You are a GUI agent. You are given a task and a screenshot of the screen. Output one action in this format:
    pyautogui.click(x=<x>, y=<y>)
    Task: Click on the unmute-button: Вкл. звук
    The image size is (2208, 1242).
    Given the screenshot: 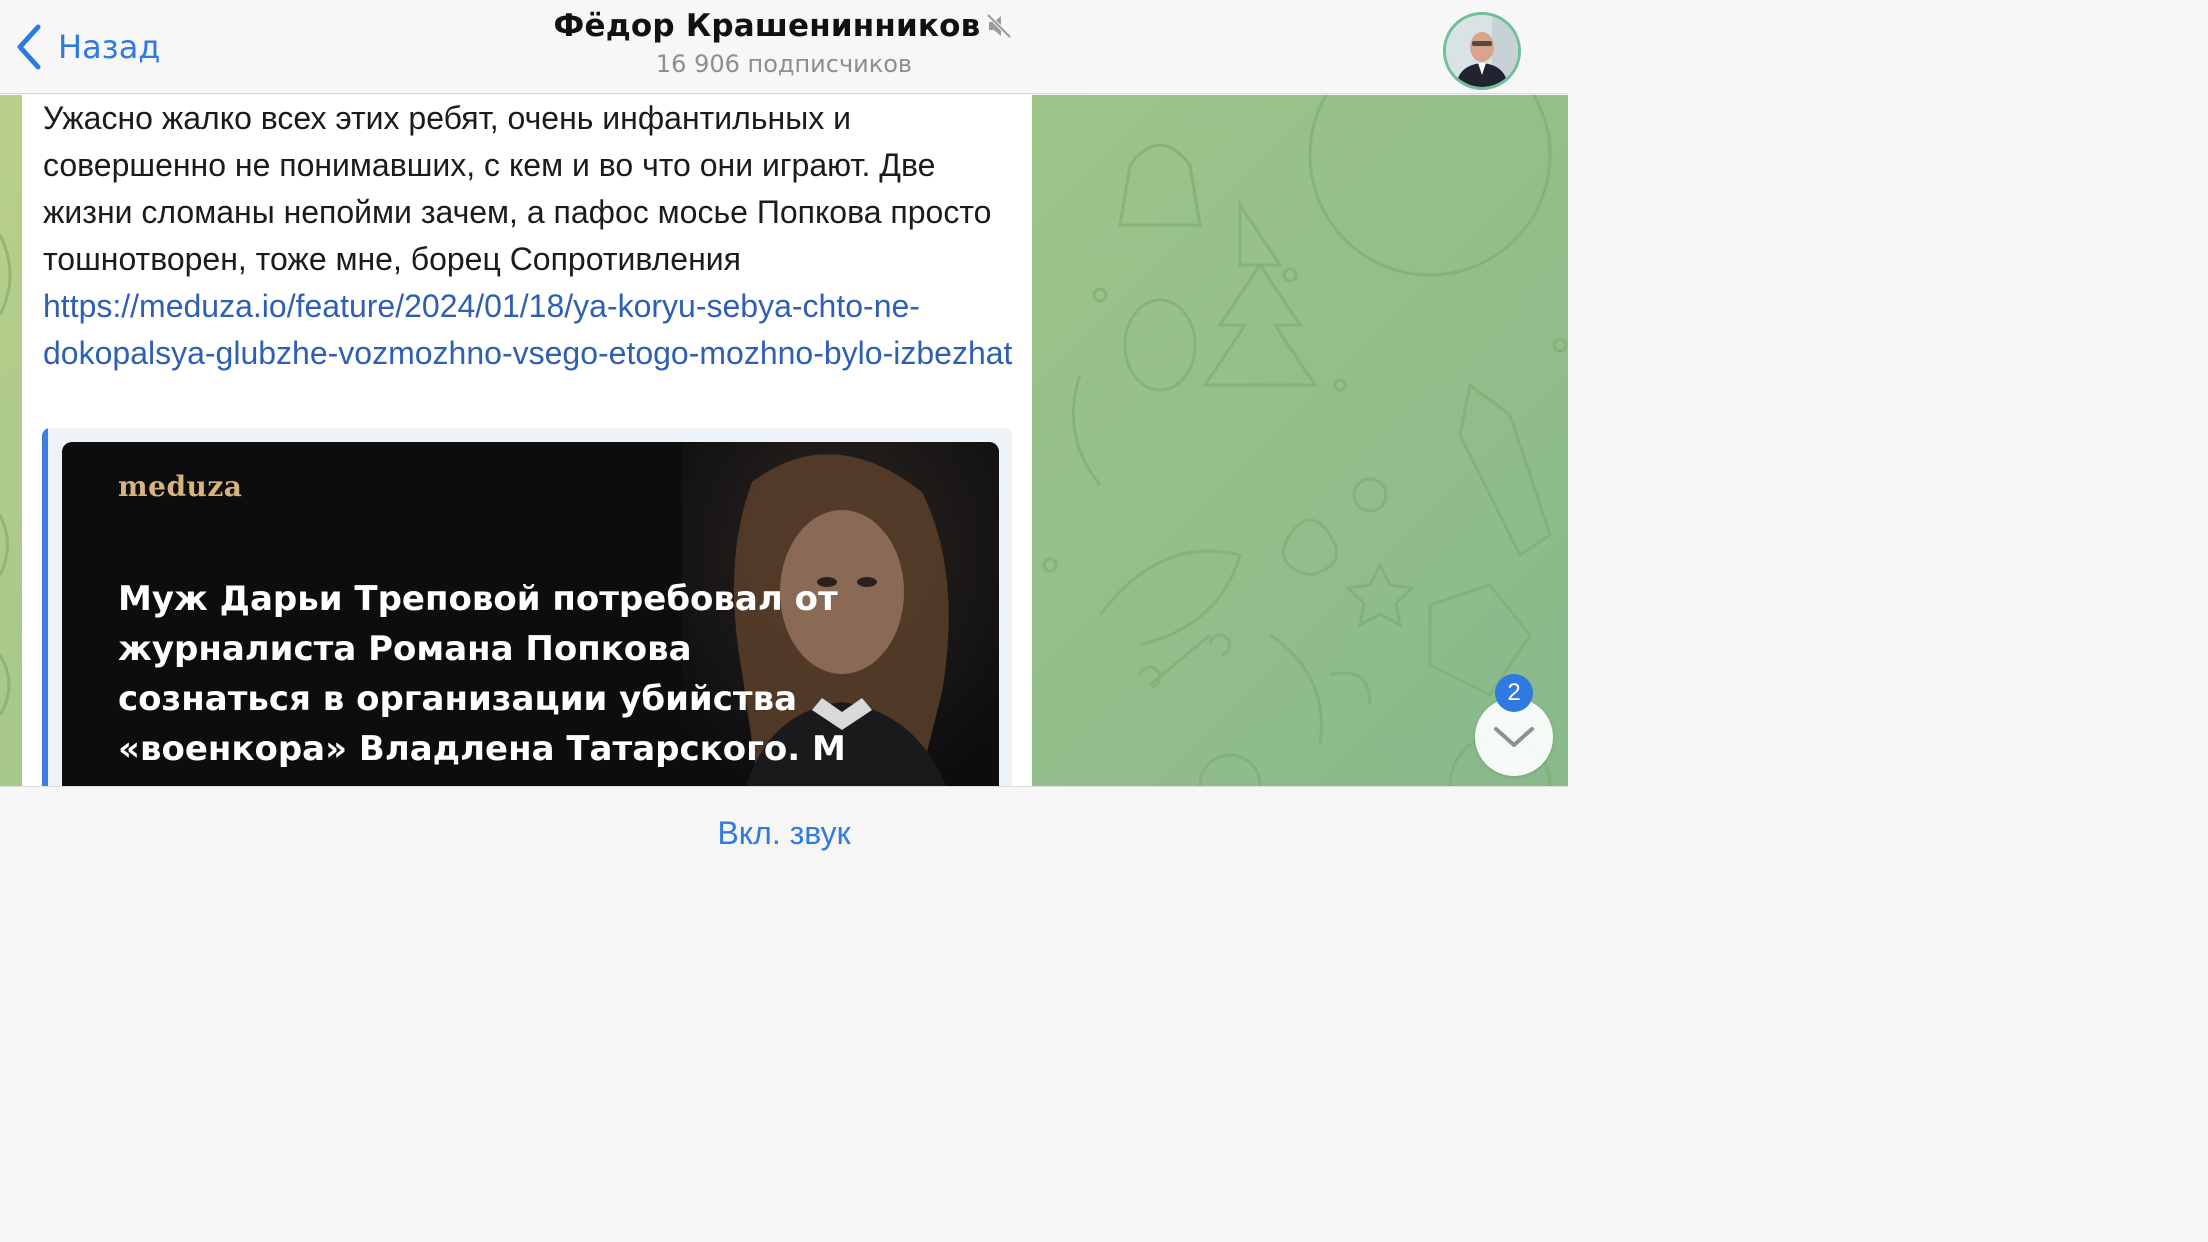 What is the action you would take?
    pyautogui.click(x=784, y=833)
    